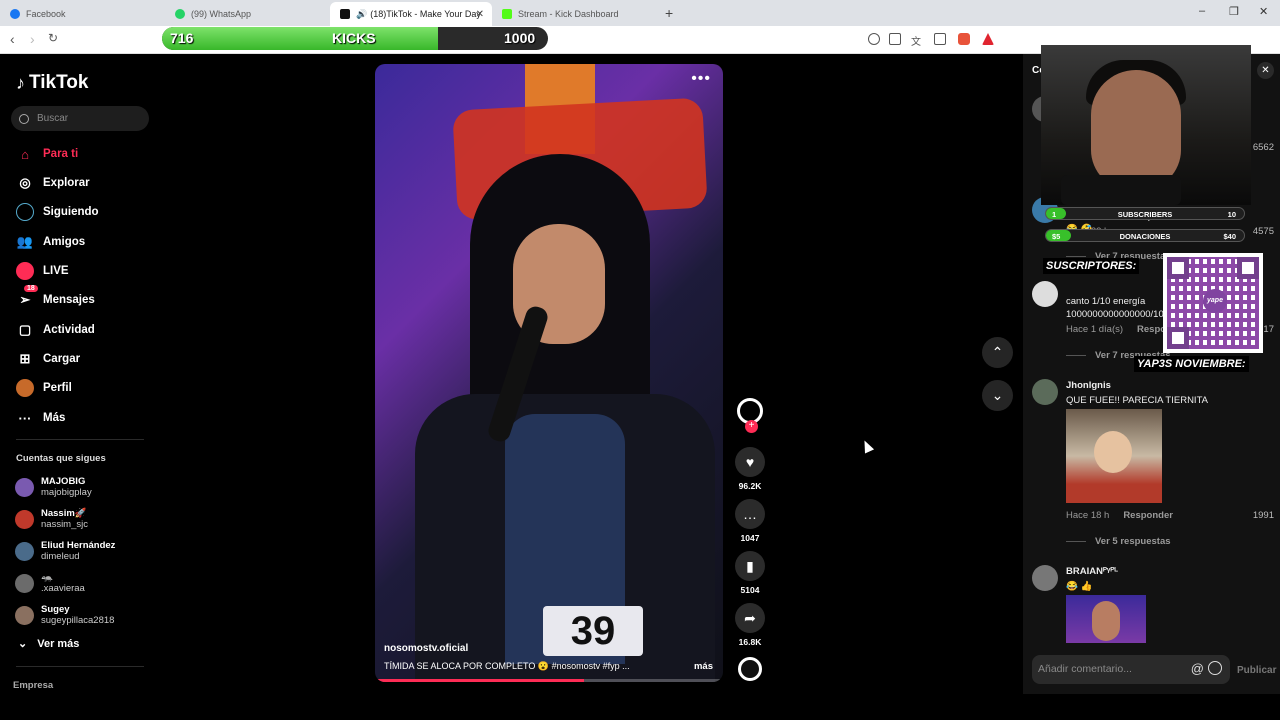  What do you see at coordinates (1263, 11) in the screenshot?
I see `close-window-button: ✕` at bounding box center [1263, 11].